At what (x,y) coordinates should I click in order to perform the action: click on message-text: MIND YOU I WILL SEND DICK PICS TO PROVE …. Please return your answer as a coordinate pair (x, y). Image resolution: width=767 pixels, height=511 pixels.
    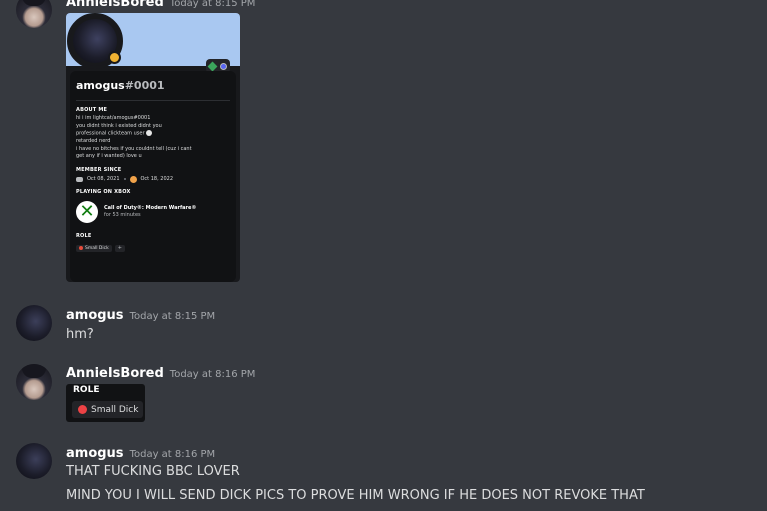
    Looking at the image, I should click on (355, 495).